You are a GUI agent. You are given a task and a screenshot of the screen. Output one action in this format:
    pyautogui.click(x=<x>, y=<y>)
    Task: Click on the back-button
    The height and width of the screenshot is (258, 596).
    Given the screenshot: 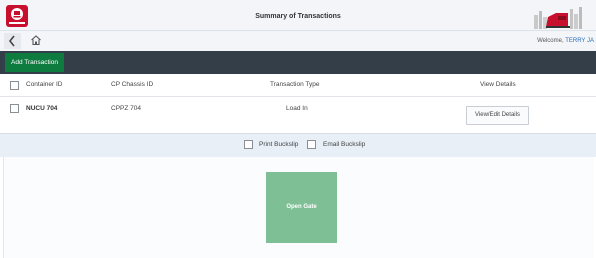 What is the action you would take?
    pyautogui.click(x=12, y=41)
    